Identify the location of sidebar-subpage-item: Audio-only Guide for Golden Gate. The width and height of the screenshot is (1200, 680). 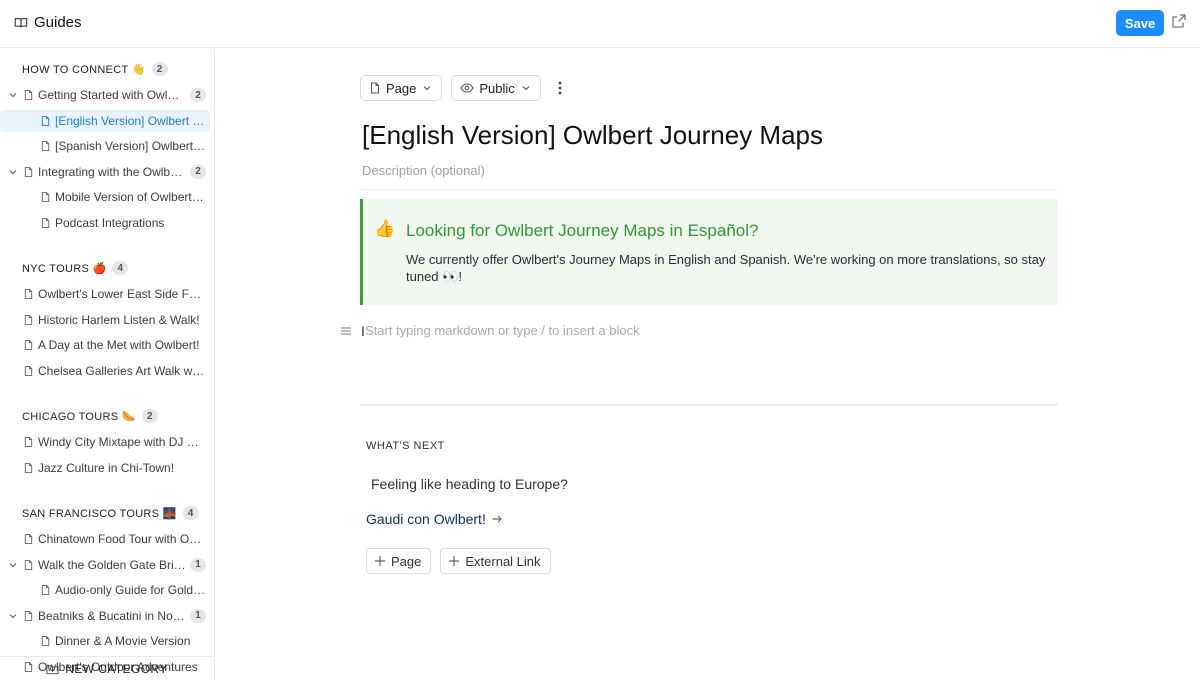
(105, 590).